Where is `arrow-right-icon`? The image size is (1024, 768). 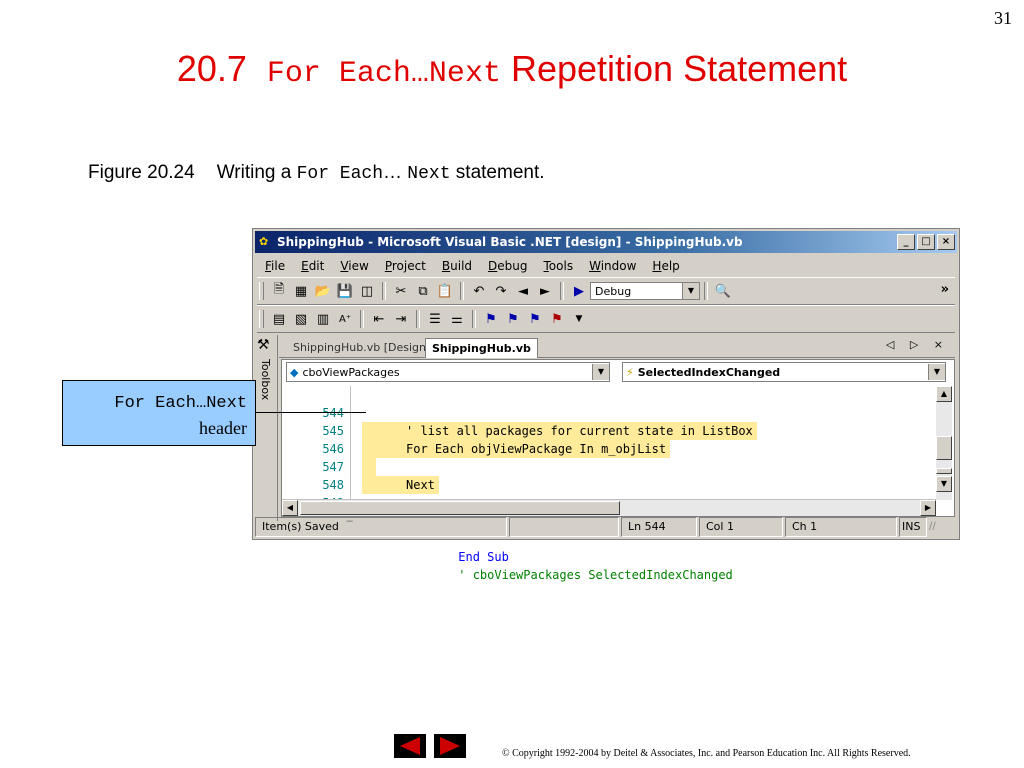
arrow-right-icon is located at coordinates (450, 746).